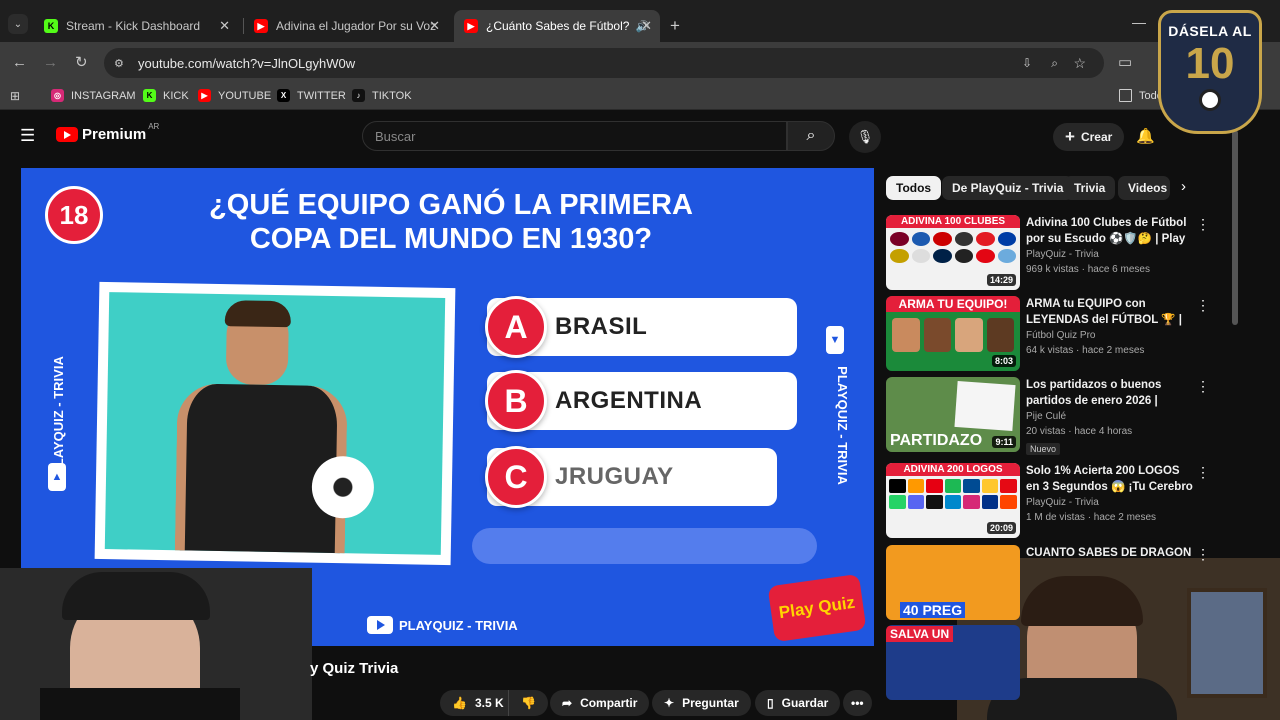 The image size is (1280, 720). What do you see at coordinates (321, 95) in the screenshot?
I see `bookmark-label: TWITTER` at bounding box center [321, 95].